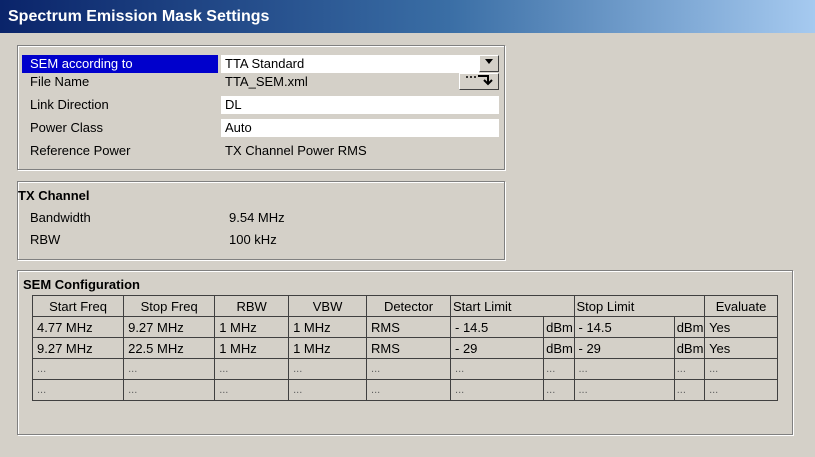  Describe the element at coordinates (81, 284) in the screenshot. I see `sem-configuration-title: SEM Configuration` at that location.